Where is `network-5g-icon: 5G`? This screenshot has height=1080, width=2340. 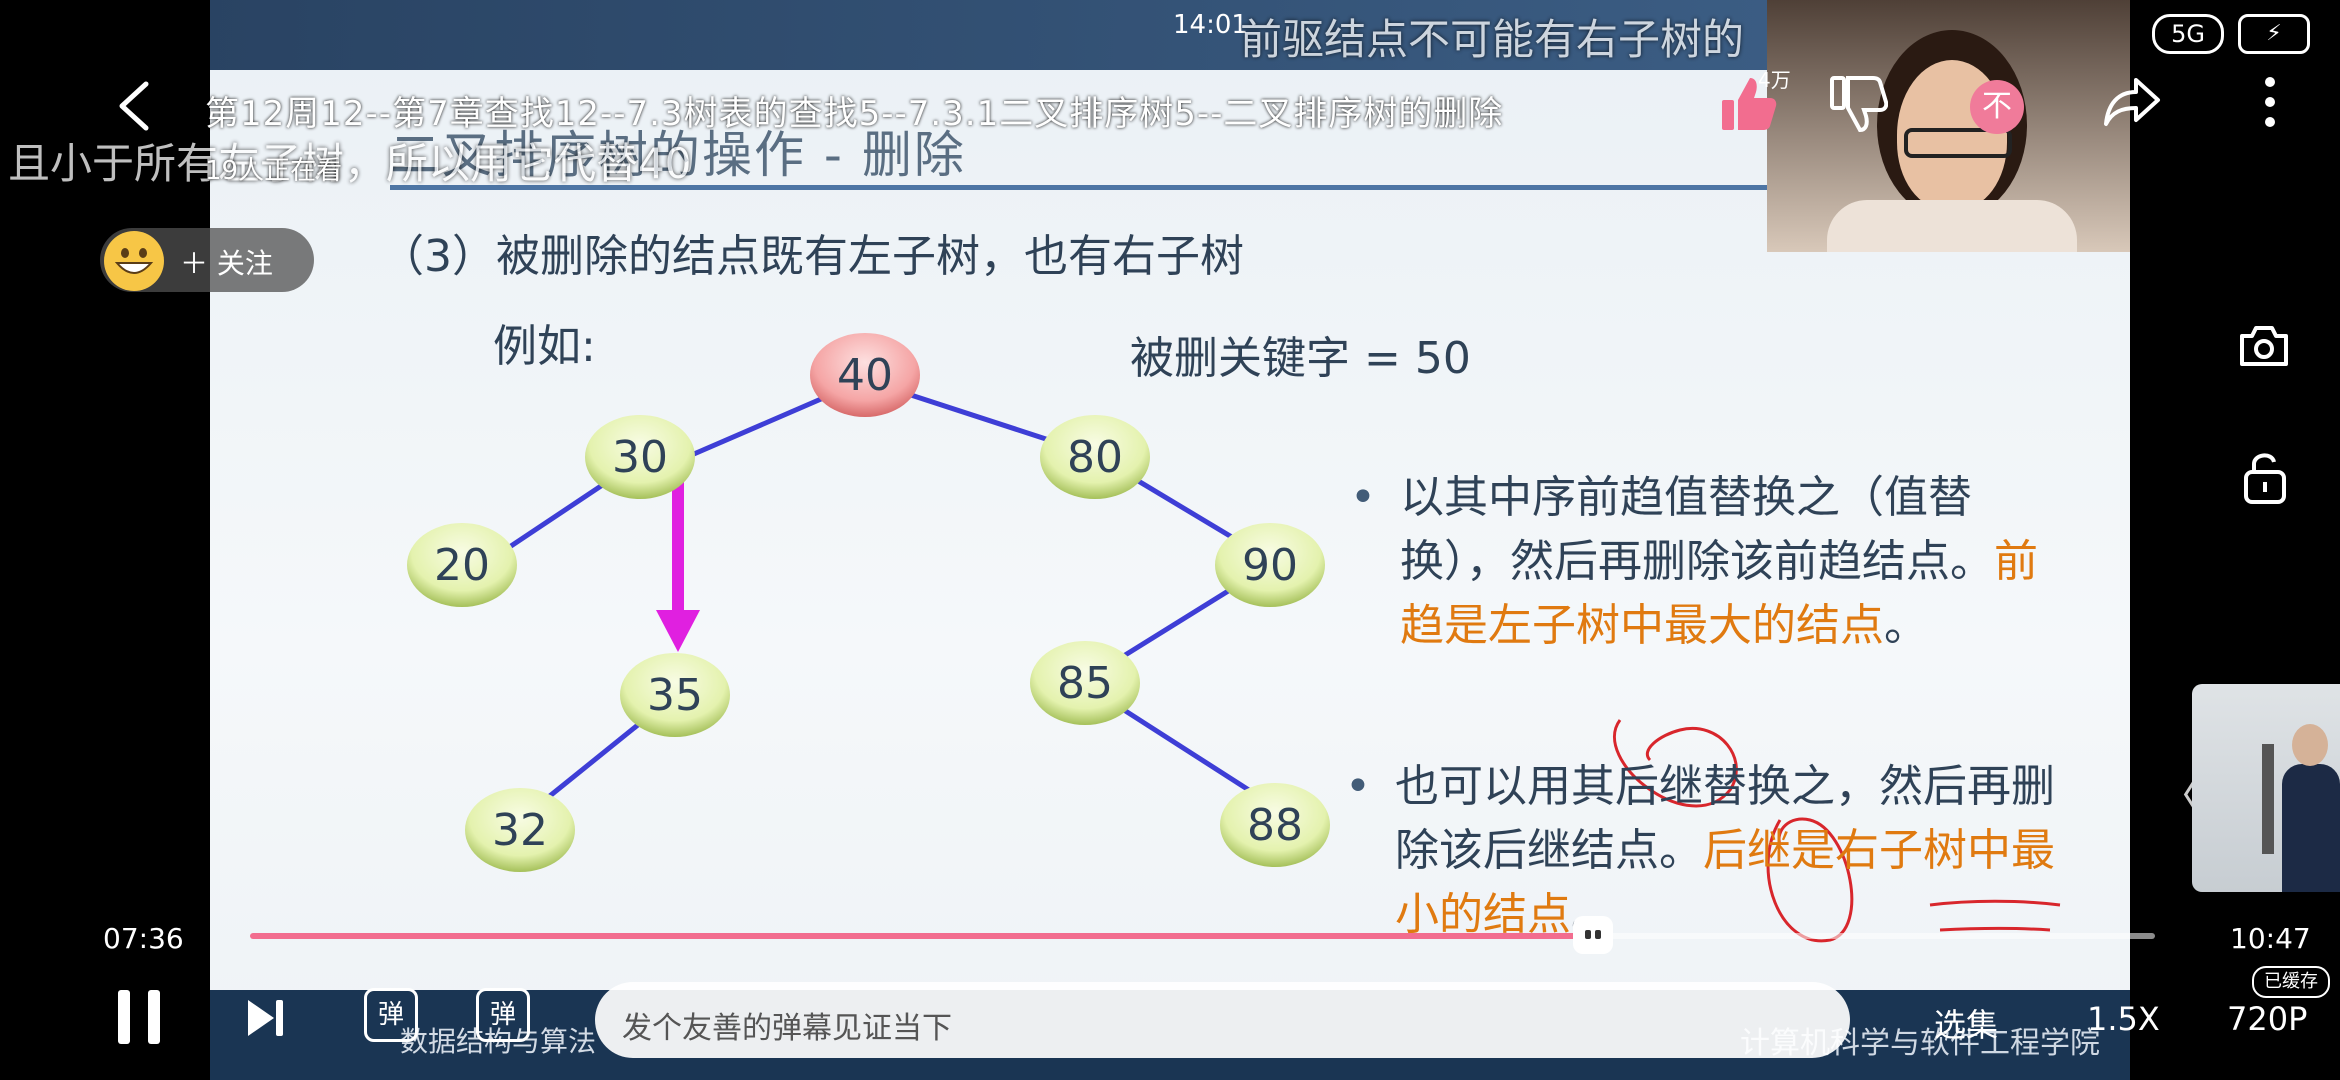
network-5g-icon: 5G is located at coordinates (2188, 34).